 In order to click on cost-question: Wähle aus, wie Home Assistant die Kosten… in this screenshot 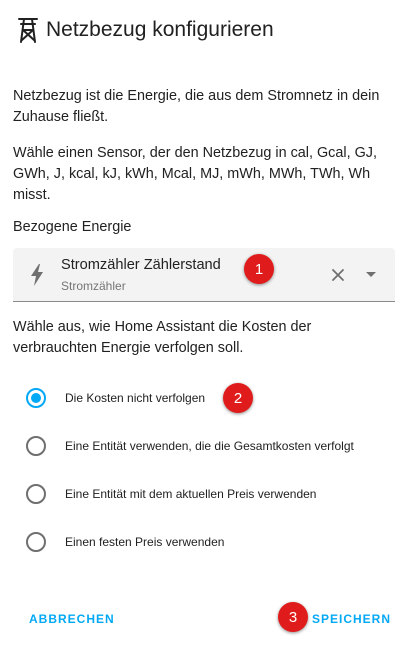, I will do `click(162, 337)`.